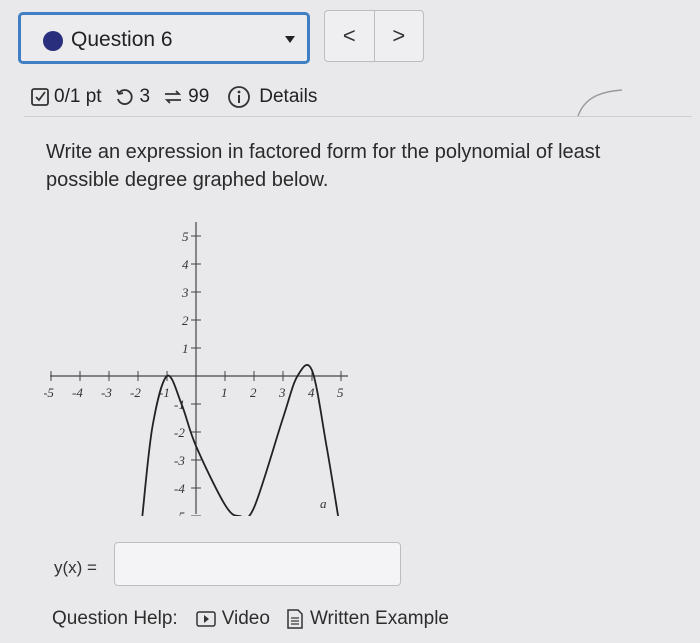 This screenshot has width=700, height=643. What do you see at coordinates (40, 97) in the screenshot?
I see `checkbox-icon` at bounding box center [40, 97].